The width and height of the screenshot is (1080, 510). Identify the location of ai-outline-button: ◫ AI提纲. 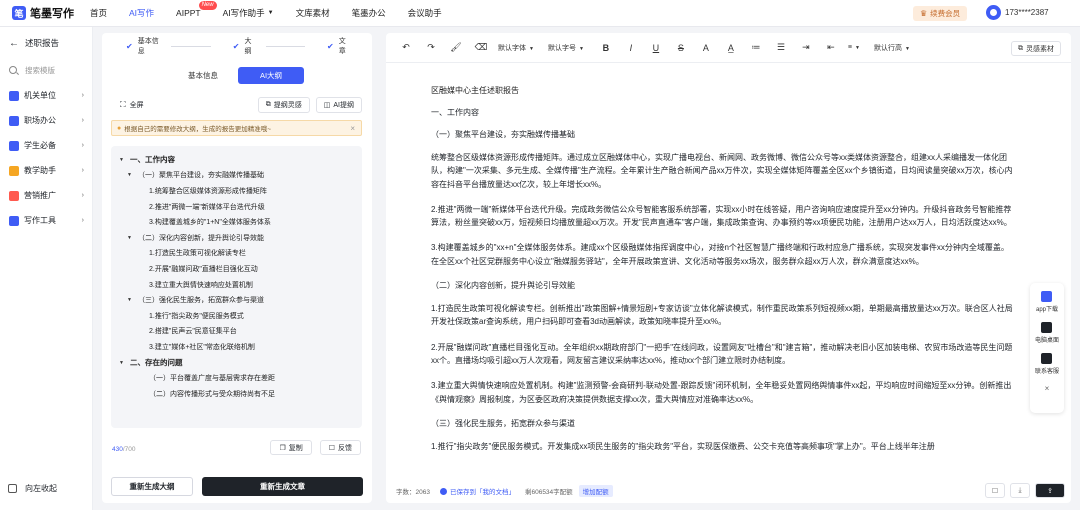
(338, 105).